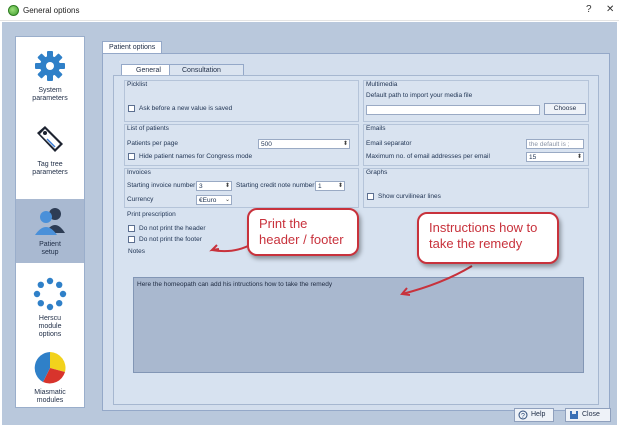 This screenshot has width=619, height=425. Describe the element at coordinates (538, 414) in the screenshot. I see `help-label: Help` at that location.